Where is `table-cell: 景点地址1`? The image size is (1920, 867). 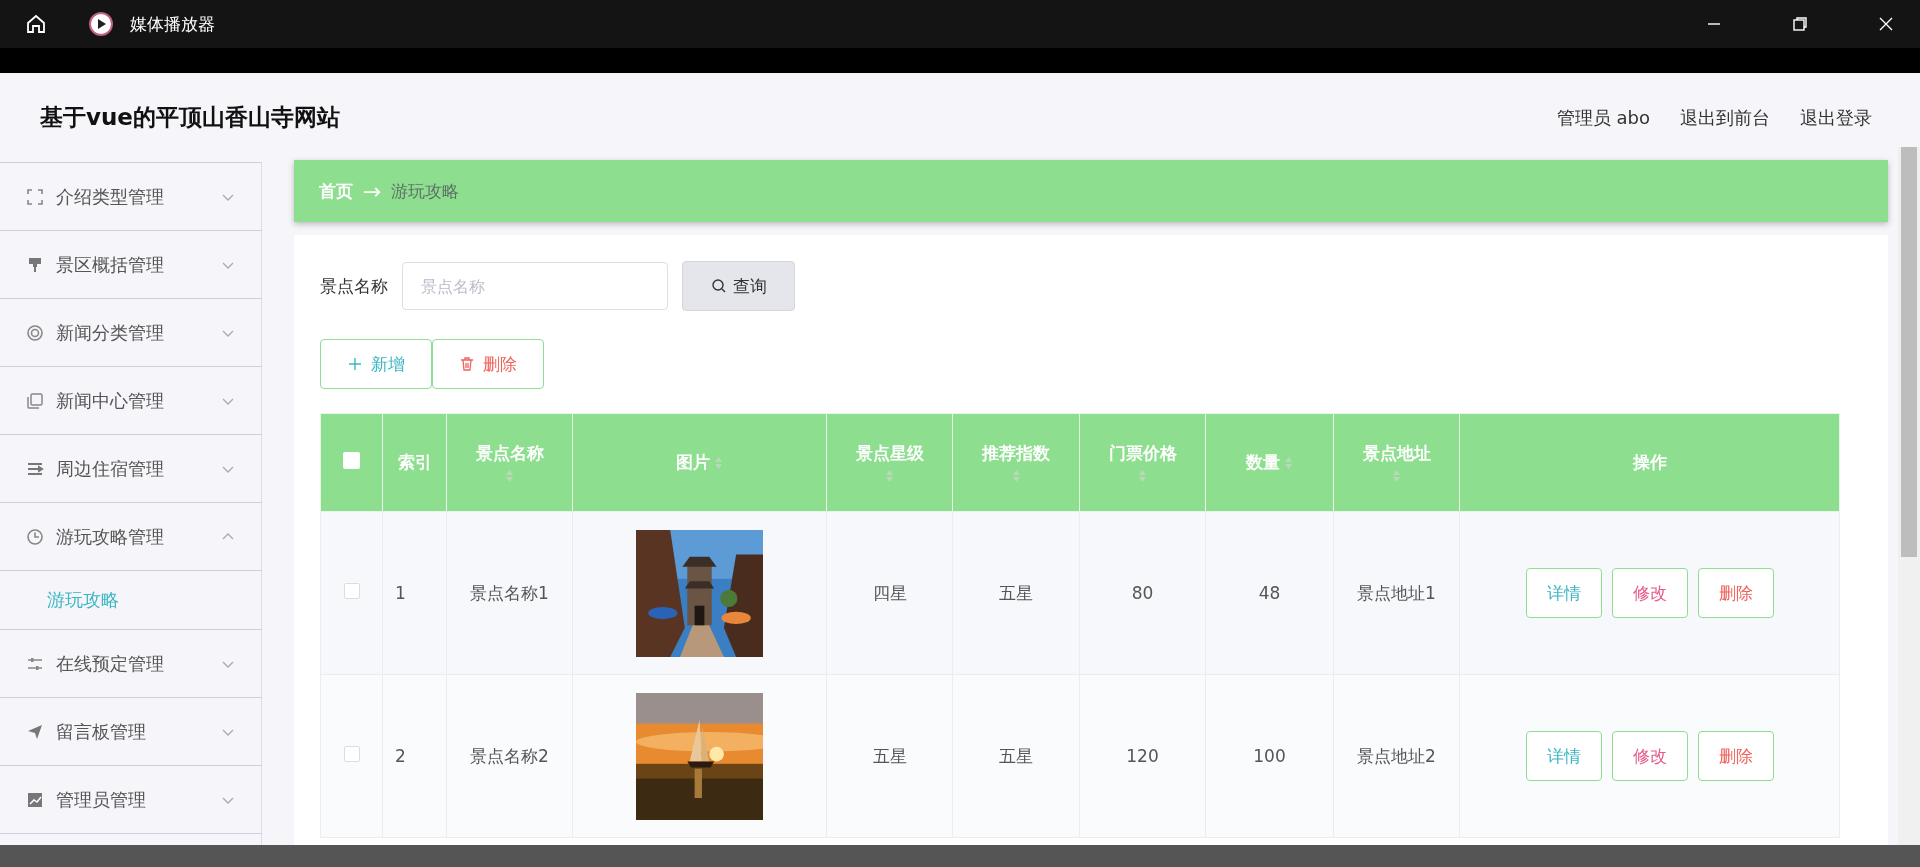 table-cell: 景点地址1 is located at coordinates (1396, 592).